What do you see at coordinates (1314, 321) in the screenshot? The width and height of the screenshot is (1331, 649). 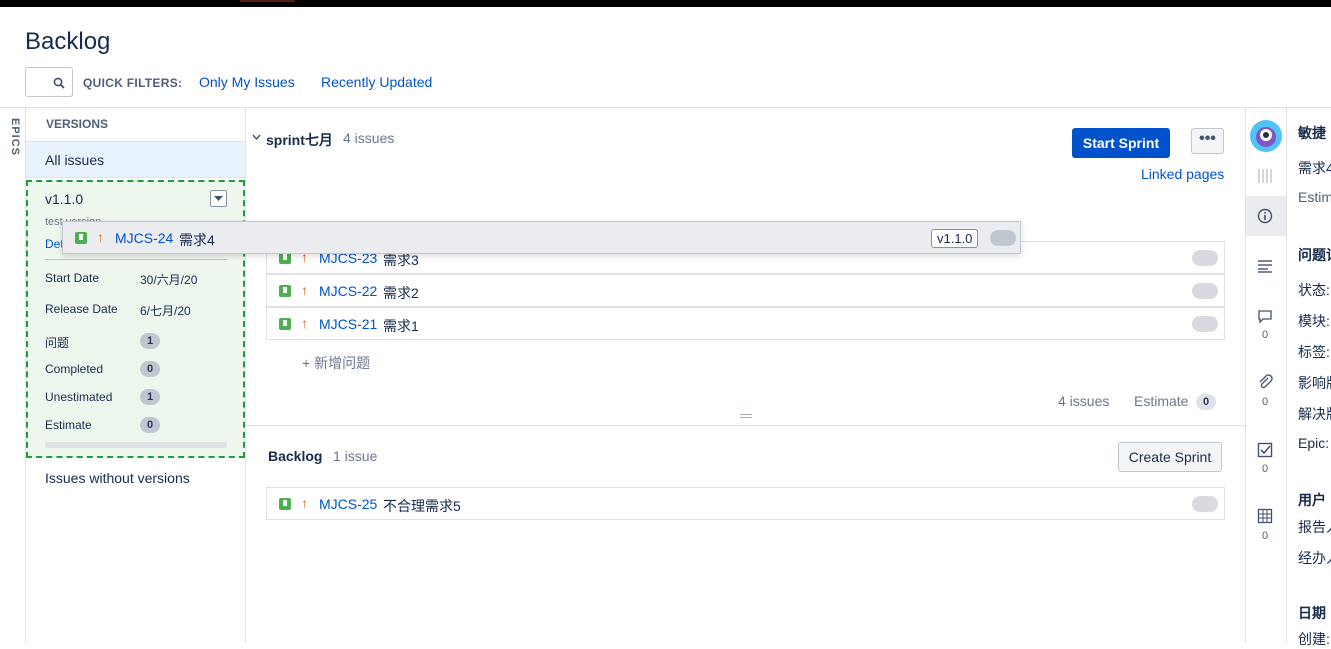 I see `detail-field-component: 模块:` at bounding box center [1314, 321].